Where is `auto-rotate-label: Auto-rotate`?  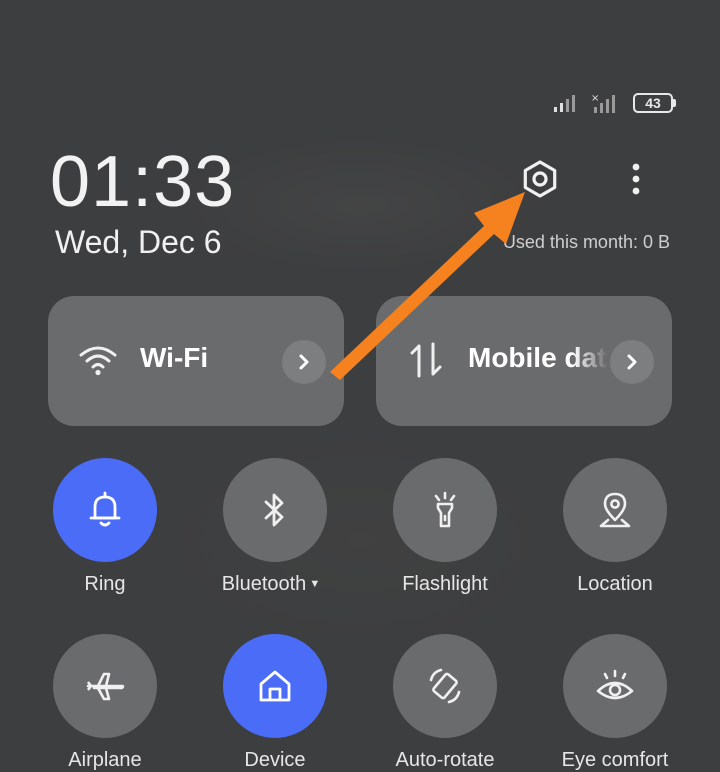
auto-rotate-label: Auto-rotate is located at coordinates (445, 760).